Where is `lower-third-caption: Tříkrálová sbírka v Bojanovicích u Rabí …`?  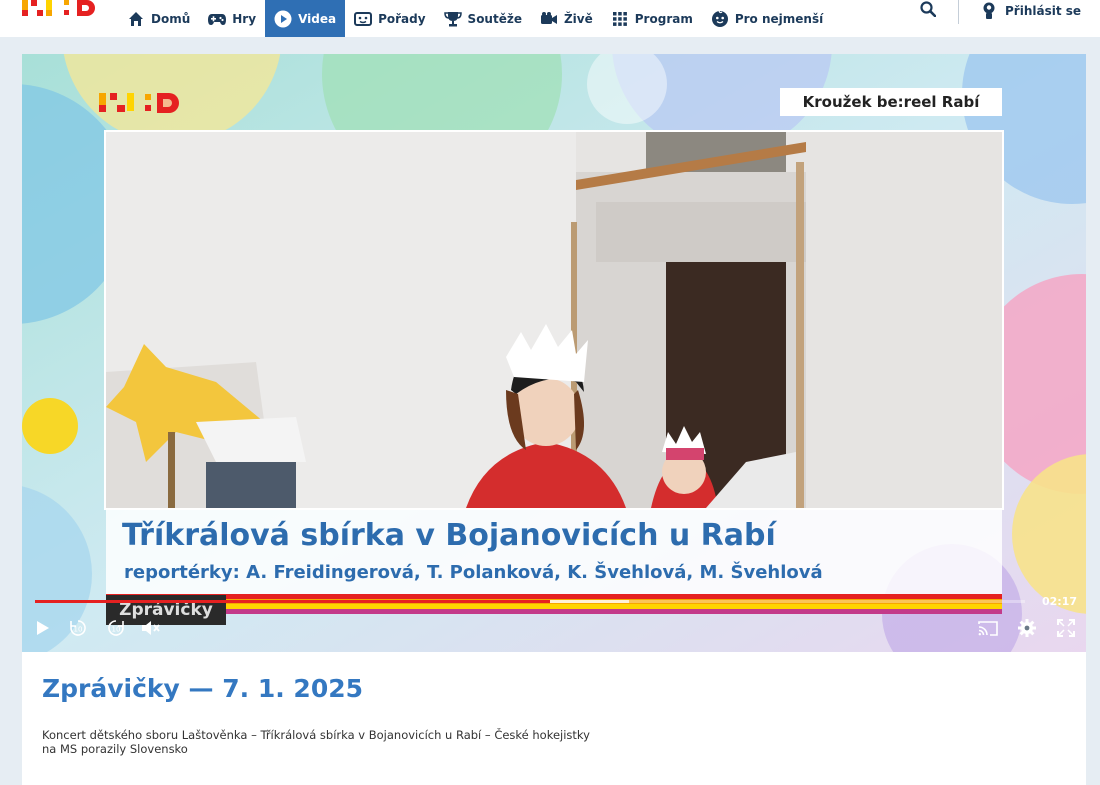 lower-third-caption: Tříkrálová sbírka v Bojanovicích u Rabí … is located at coordinates (554, 553).